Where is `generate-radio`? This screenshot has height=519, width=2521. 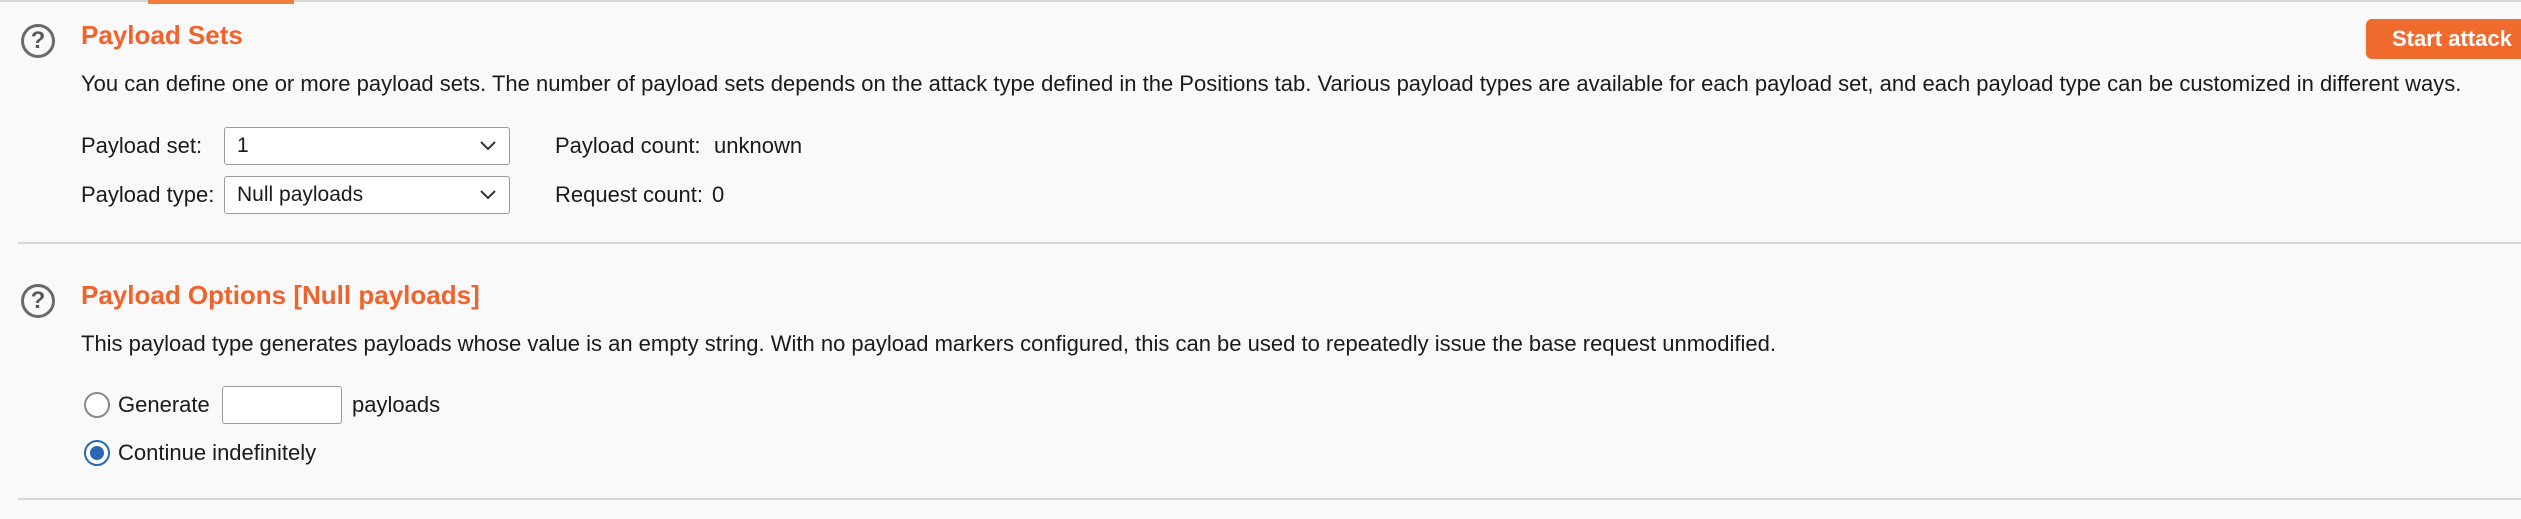
generate-radio is located at coordinates (97, 405).